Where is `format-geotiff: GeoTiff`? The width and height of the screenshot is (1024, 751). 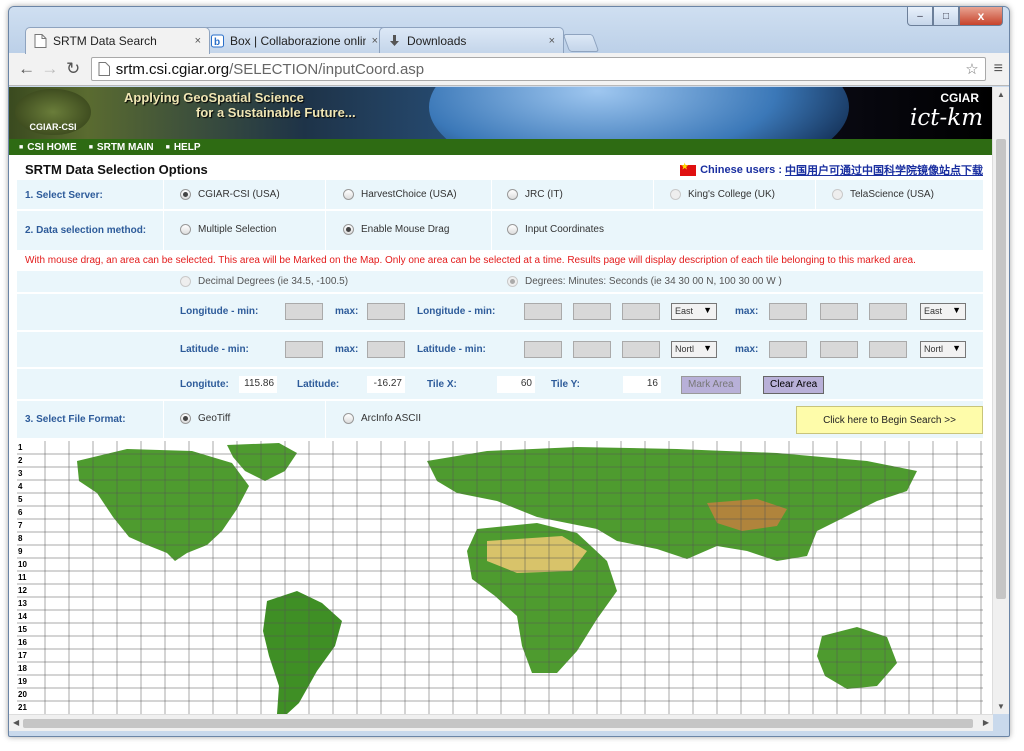 format-geotiff: GeoTiff is located at coordinates (205, 418).